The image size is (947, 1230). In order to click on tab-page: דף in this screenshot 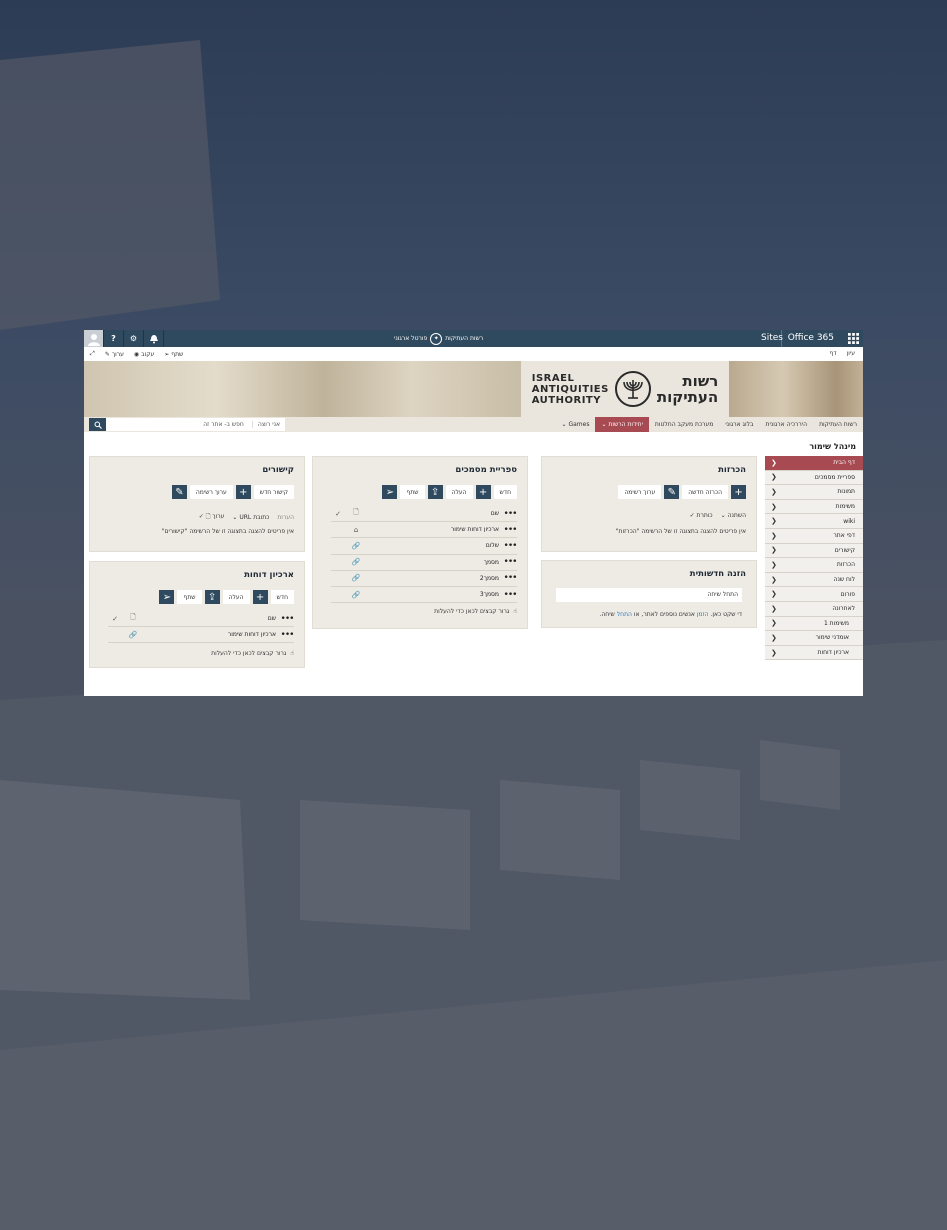, I will do `click(833, 353)`.